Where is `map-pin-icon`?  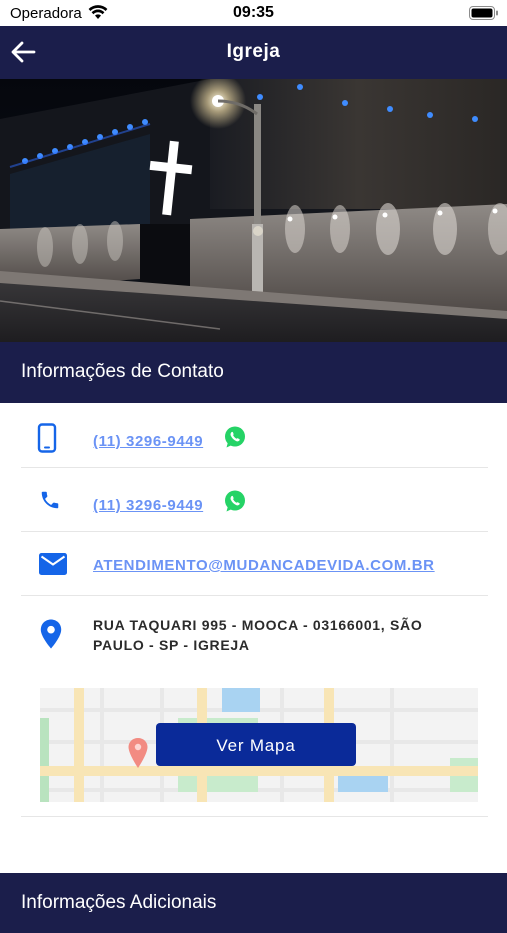
map-pin-icon is located at coordinates (51, 634).